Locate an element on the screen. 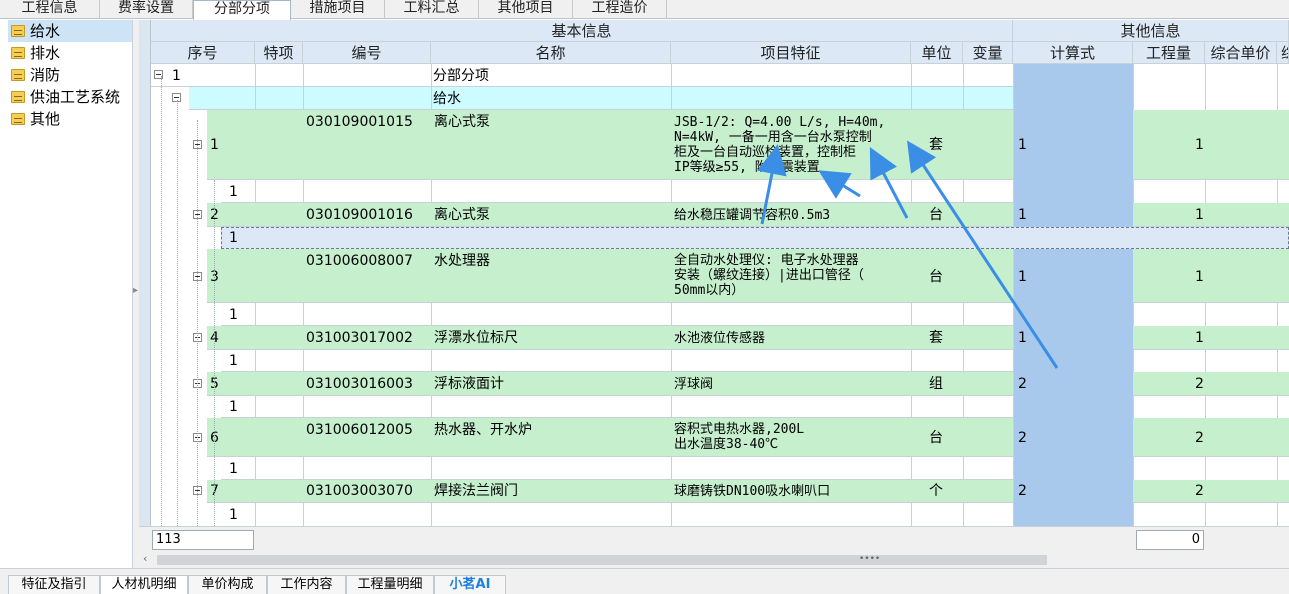 The height and width of the screenshot is (594, 1289). tab-work-content: 工作内容 is located at coordinates (306, 584).